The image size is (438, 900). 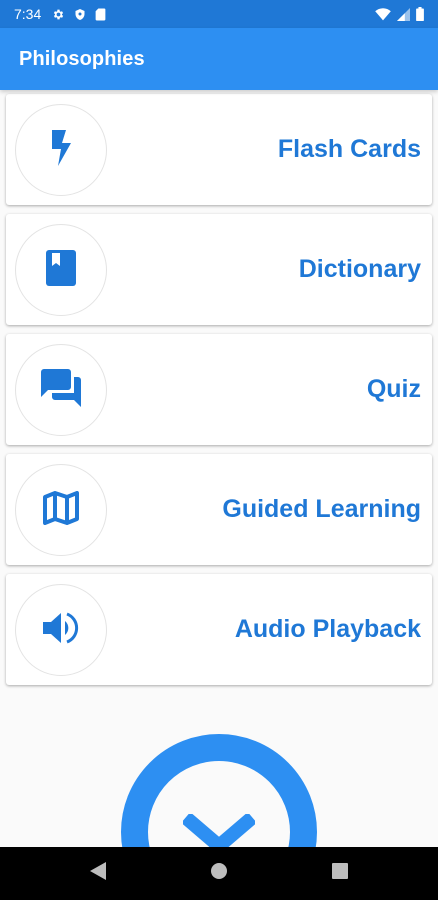 I want to click on guided-learning-card: Guided Learning, so click(x=219, y=509).